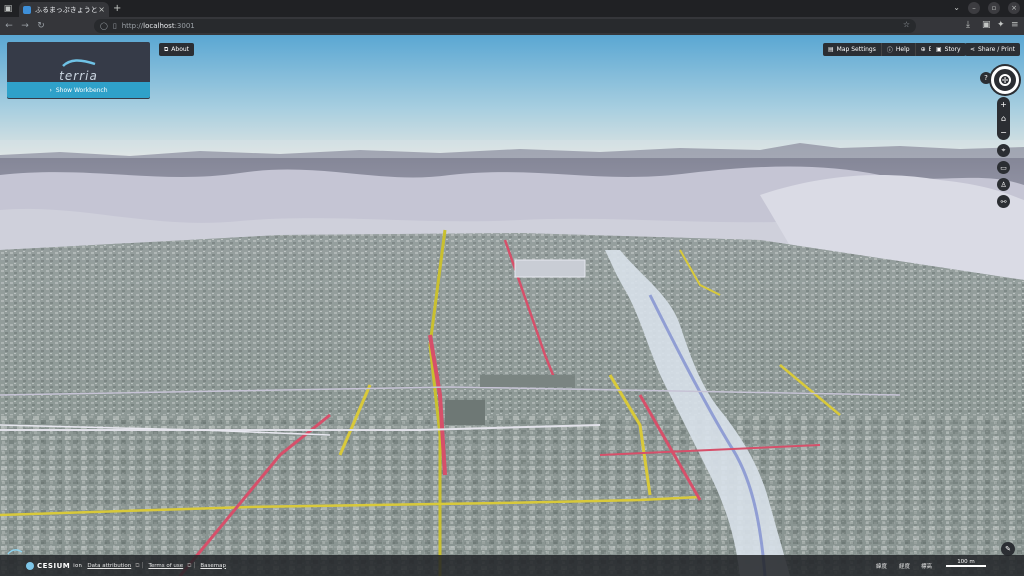  What do you see at coordinates (856, 49) in the screenshot?
I see `map-settings-label: Map Settings` at bounding box center [856, 49].